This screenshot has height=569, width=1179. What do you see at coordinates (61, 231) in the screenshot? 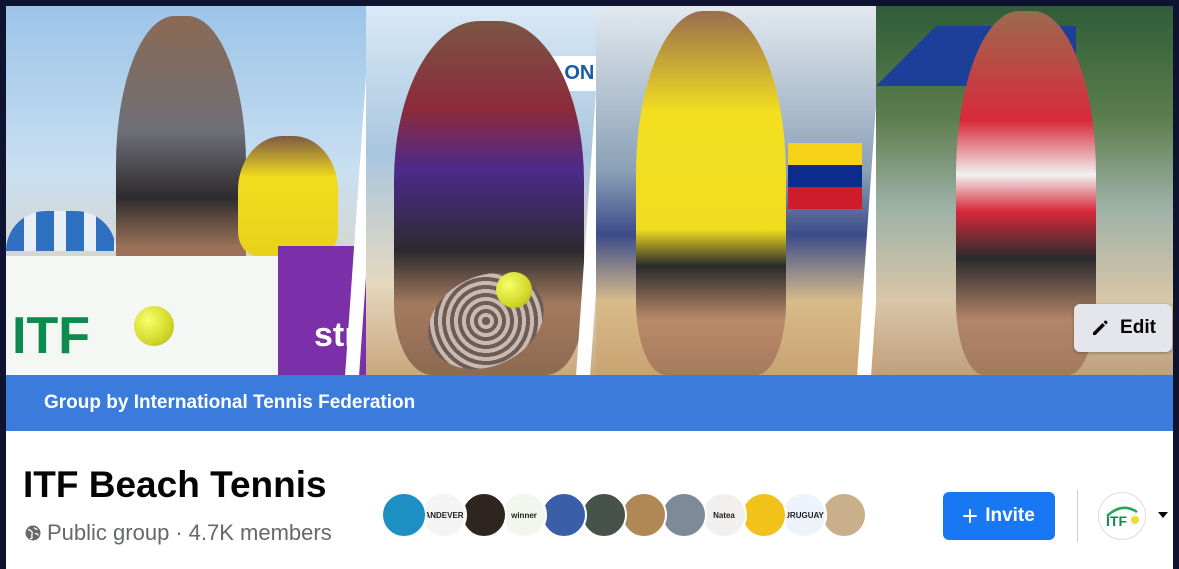
I see `umbrella` at bounding box center [61, 231].